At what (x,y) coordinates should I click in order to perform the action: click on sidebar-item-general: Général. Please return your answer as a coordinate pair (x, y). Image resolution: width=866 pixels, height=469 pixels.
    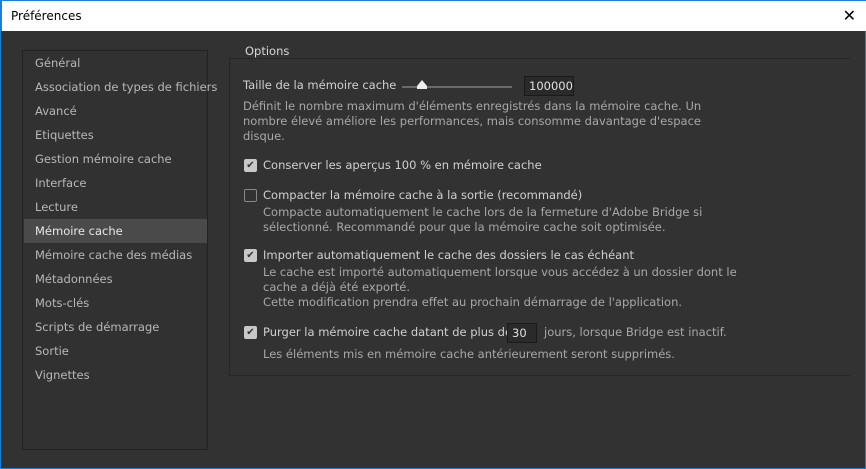
    Looking at the image, I should click on (115, 63).